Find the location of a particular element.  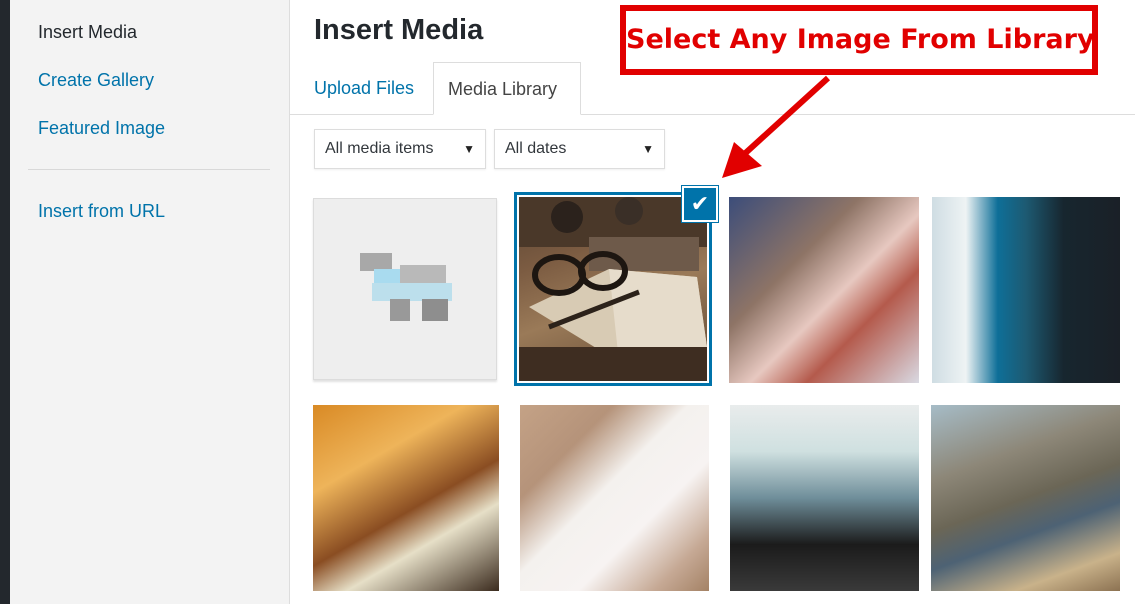

attachment-image-typing is located at coordinates (824, 290).